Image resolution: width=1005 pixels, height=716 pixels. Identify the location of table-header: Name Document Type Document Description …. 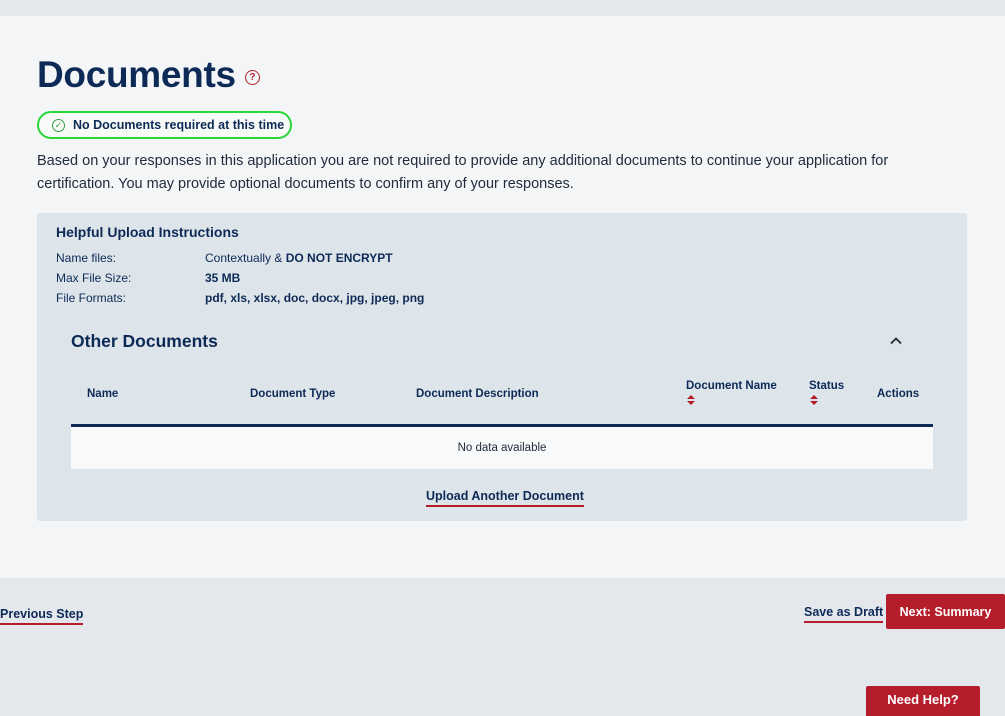
(502, 400).